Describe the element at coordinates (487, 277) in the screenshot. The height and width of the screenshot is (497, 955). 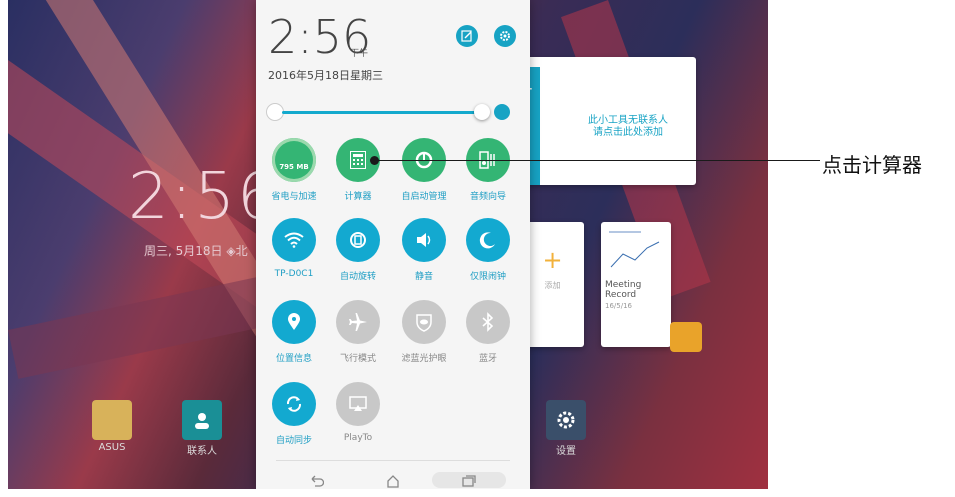
I see `tile-label: 仅限闹钟` at that location.